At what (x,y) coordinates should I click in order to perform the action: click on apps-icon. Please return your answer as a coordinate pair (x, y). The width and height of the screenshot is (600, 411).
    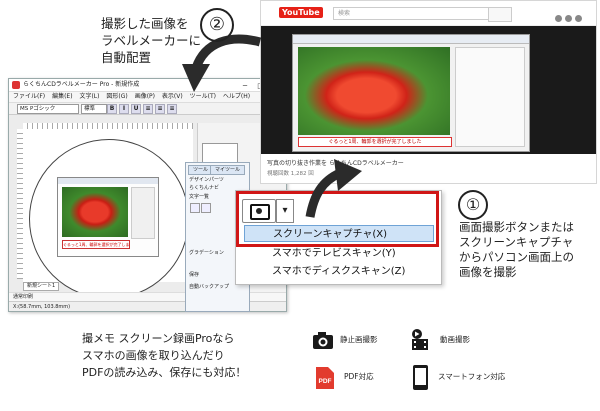
    Looking at the image, I should click on (568, 18).